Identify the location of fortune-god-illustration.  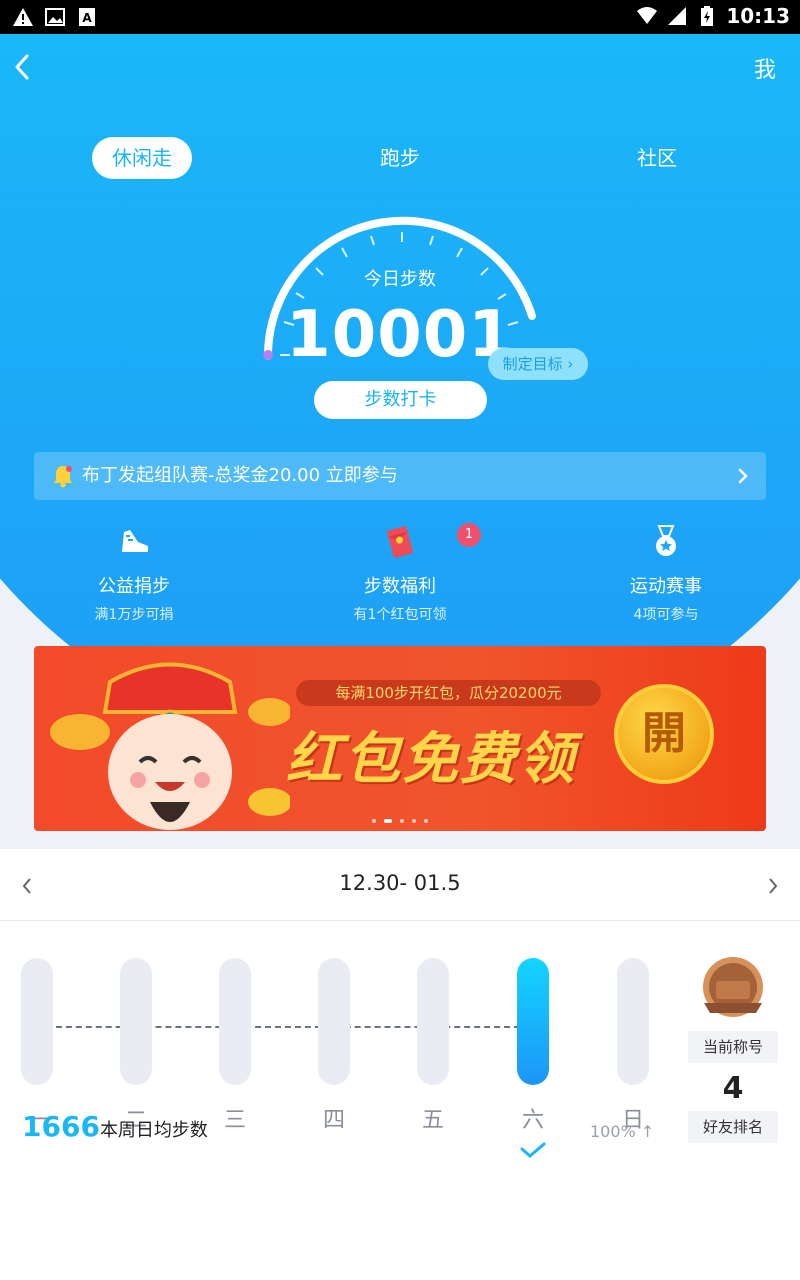
(170, 746).